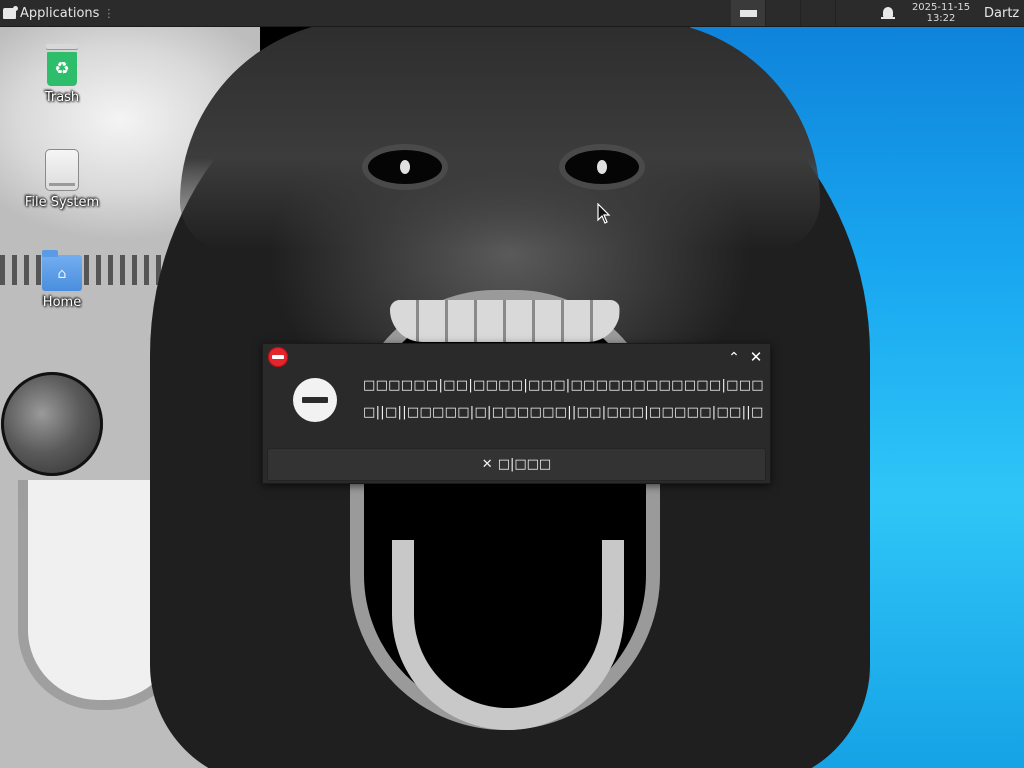 This screenshot has width=1024, height=768. Describe the element at coordinates (62, 97) in the screenshot. I see `desktop-icon-label: Trash` at that location.